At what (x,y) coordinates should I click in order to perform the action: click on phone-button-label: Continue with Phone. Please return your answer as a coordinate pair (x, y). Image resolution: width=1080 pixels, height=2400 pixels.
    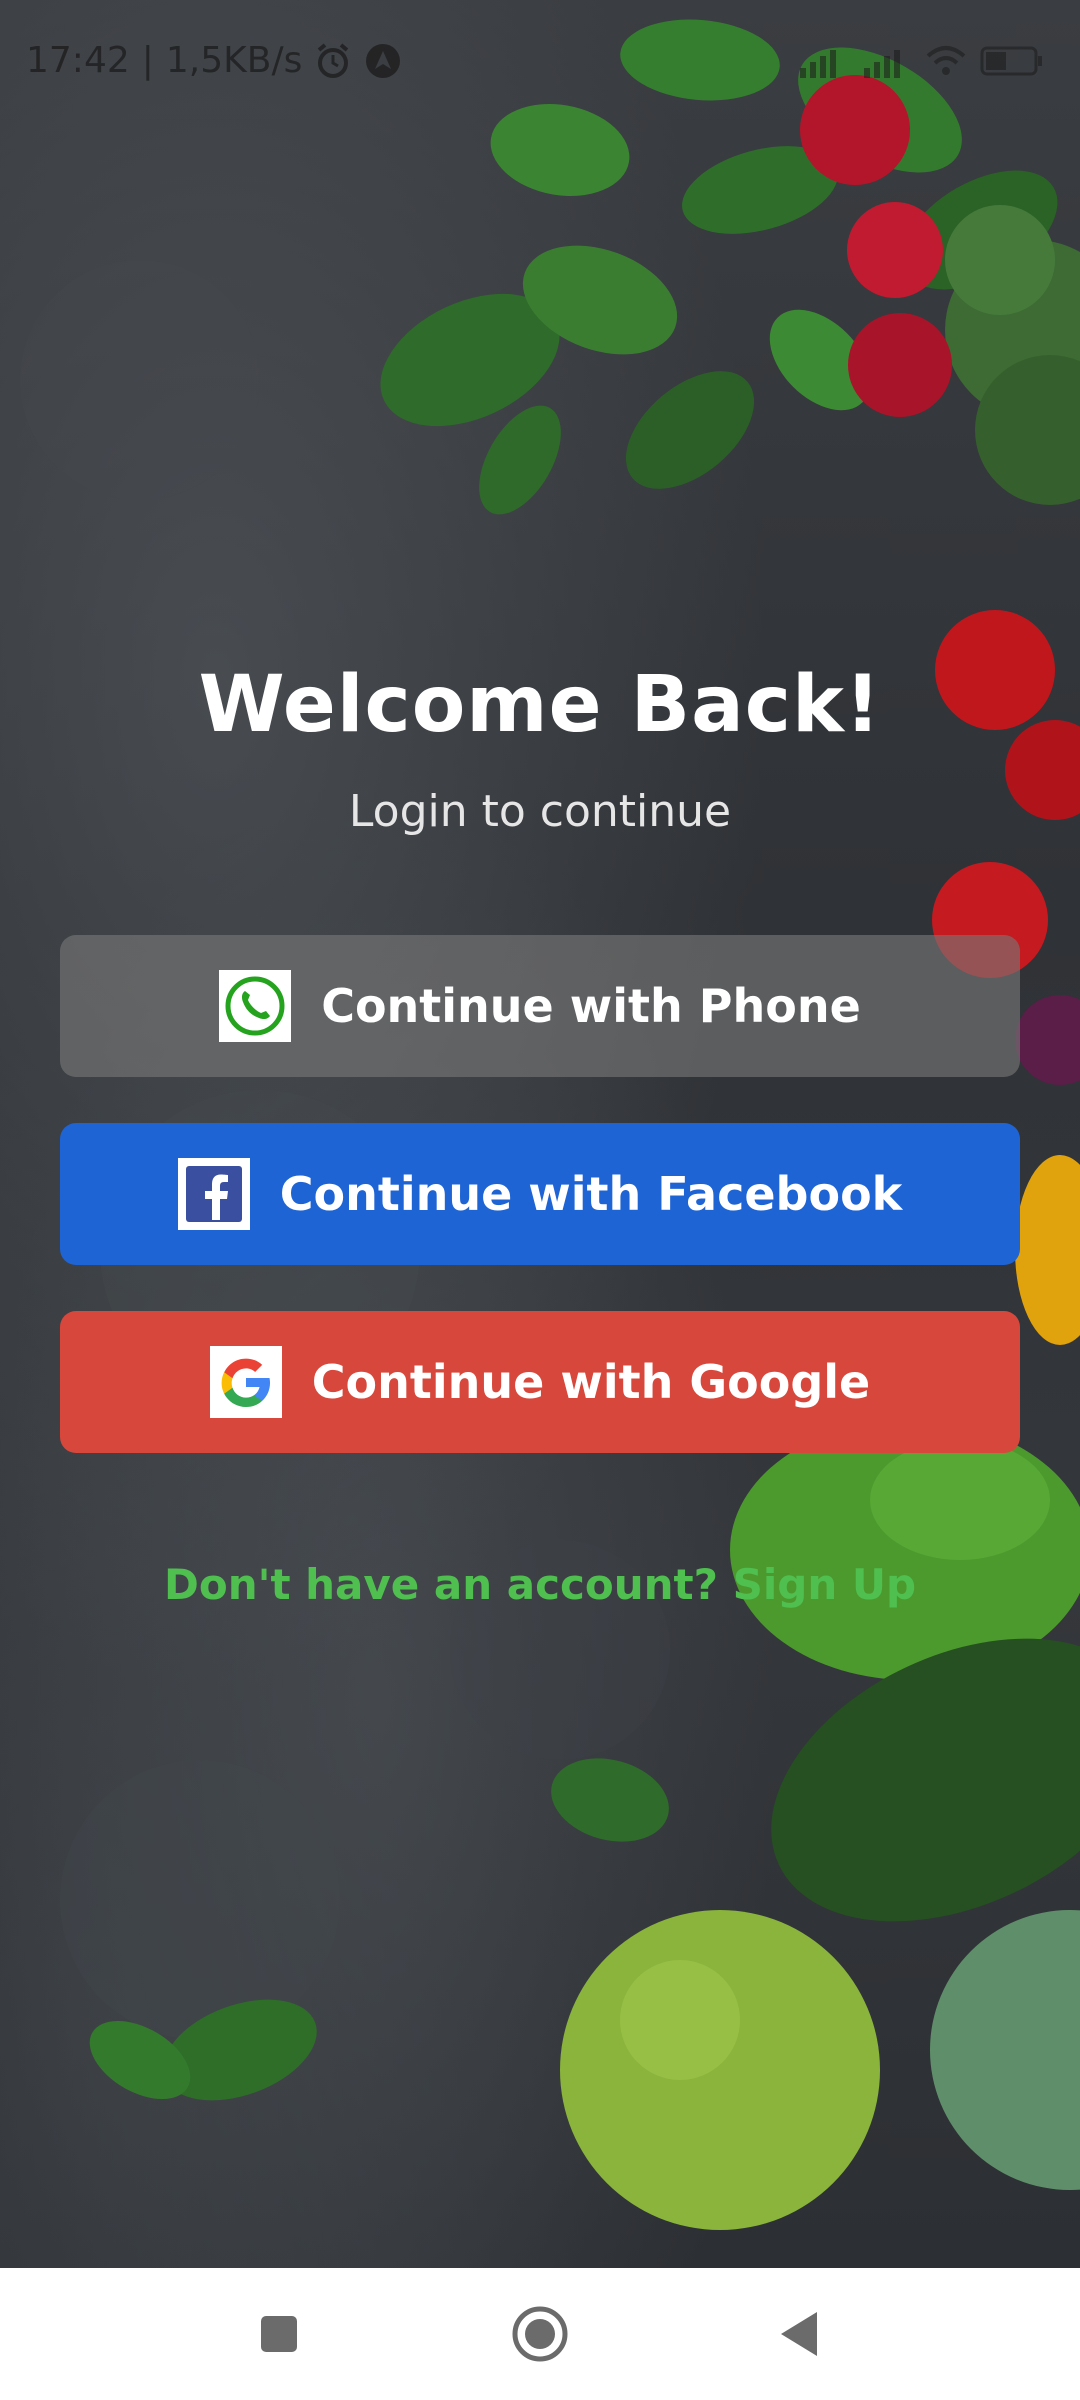
    Looking at the image, I should click on (591, 1006).